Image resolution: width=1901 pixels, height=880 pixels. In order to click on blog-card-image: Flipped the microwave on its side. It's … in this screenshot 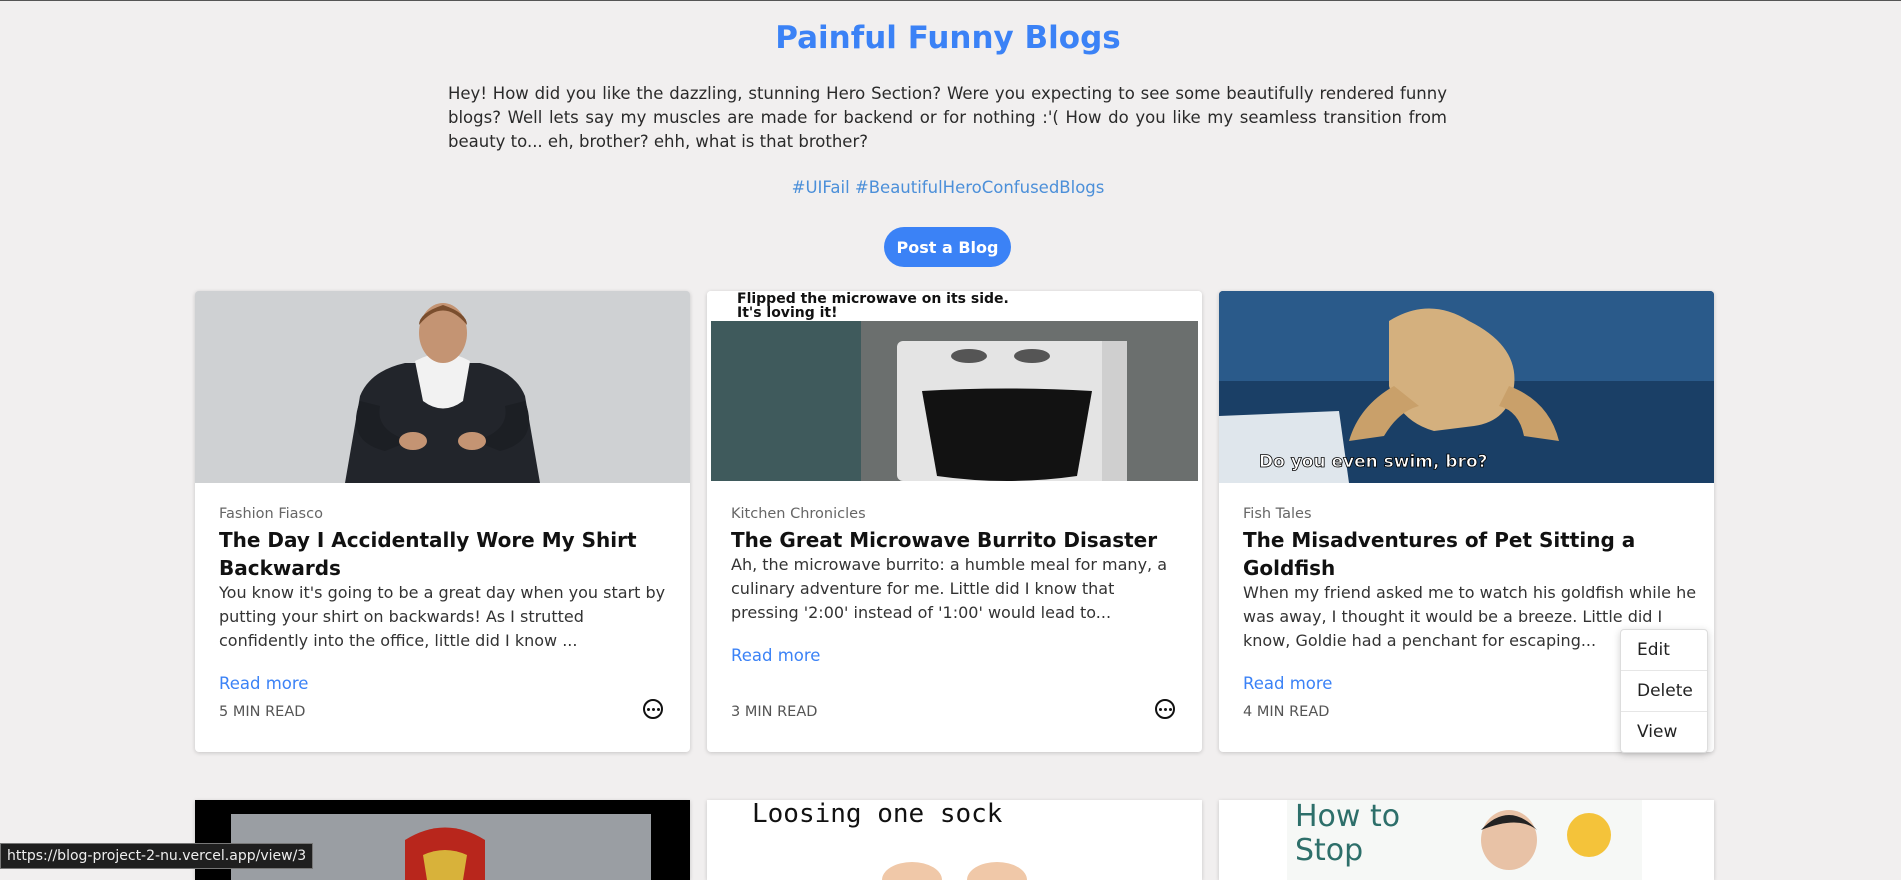, I will do `click(954, 387)`.